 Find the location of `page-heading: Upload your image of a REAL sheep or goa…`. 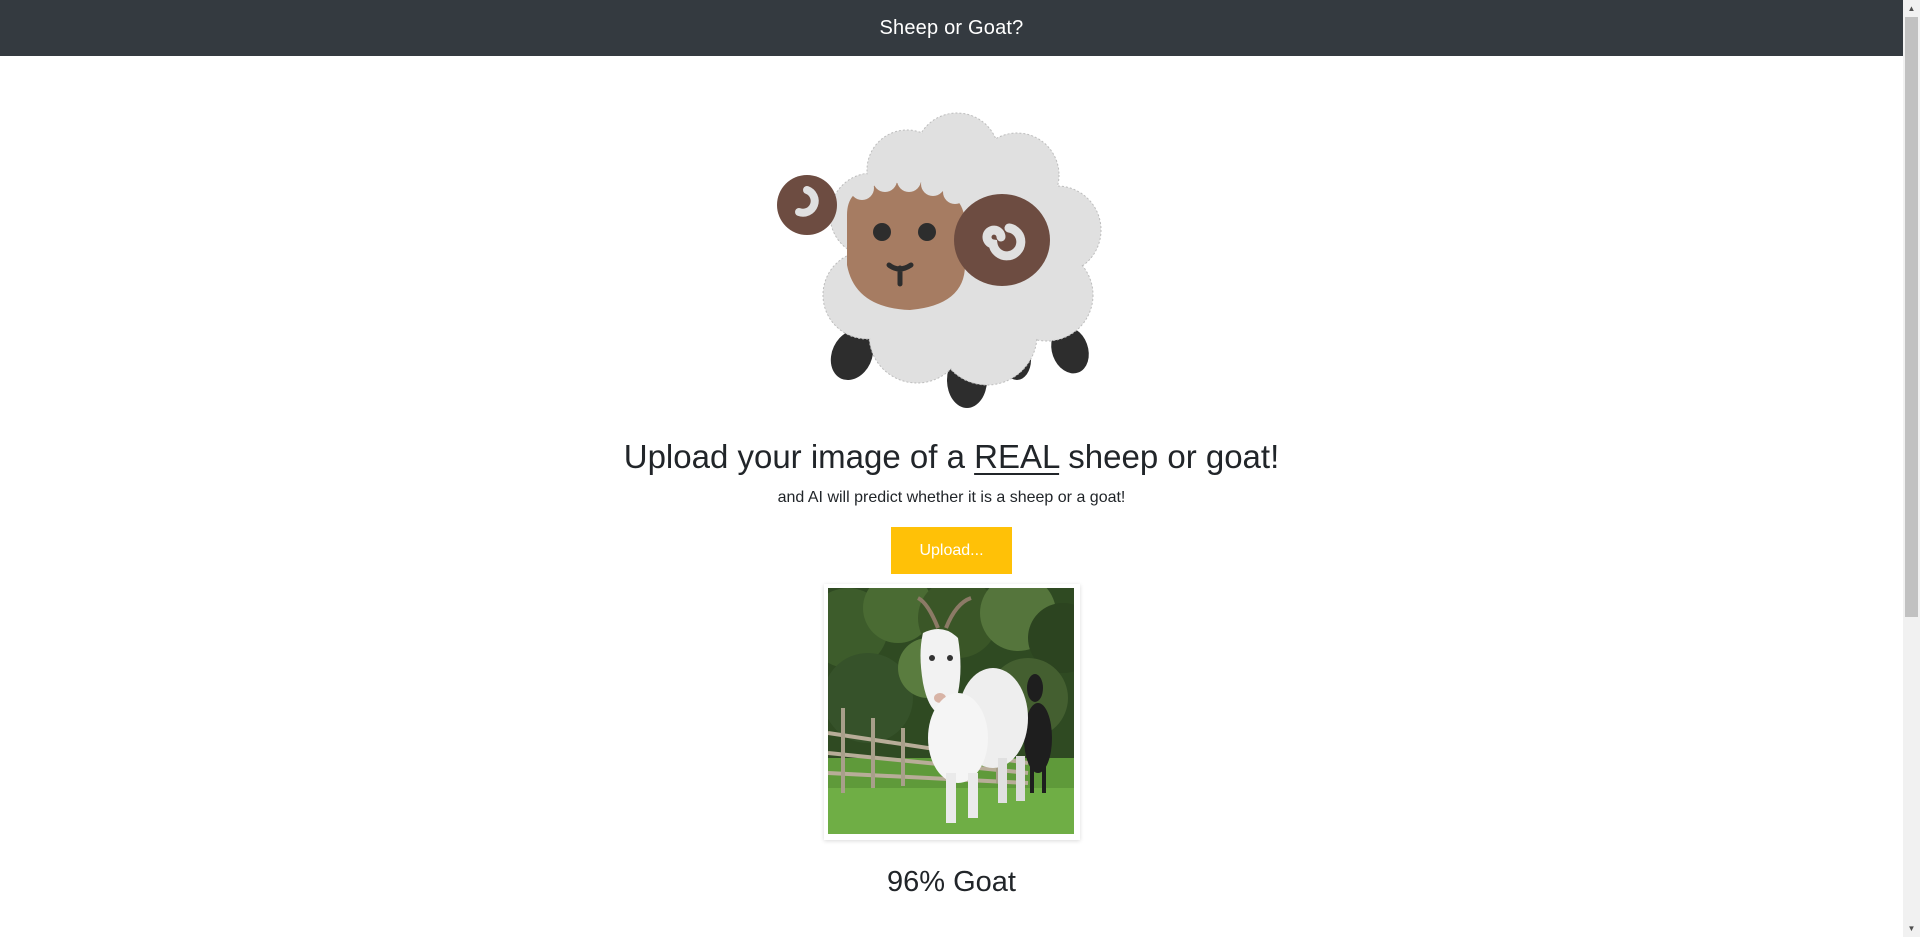

page-heading: Upload your image of a REAL sheep or goa… is located at coordinates (951, 457).